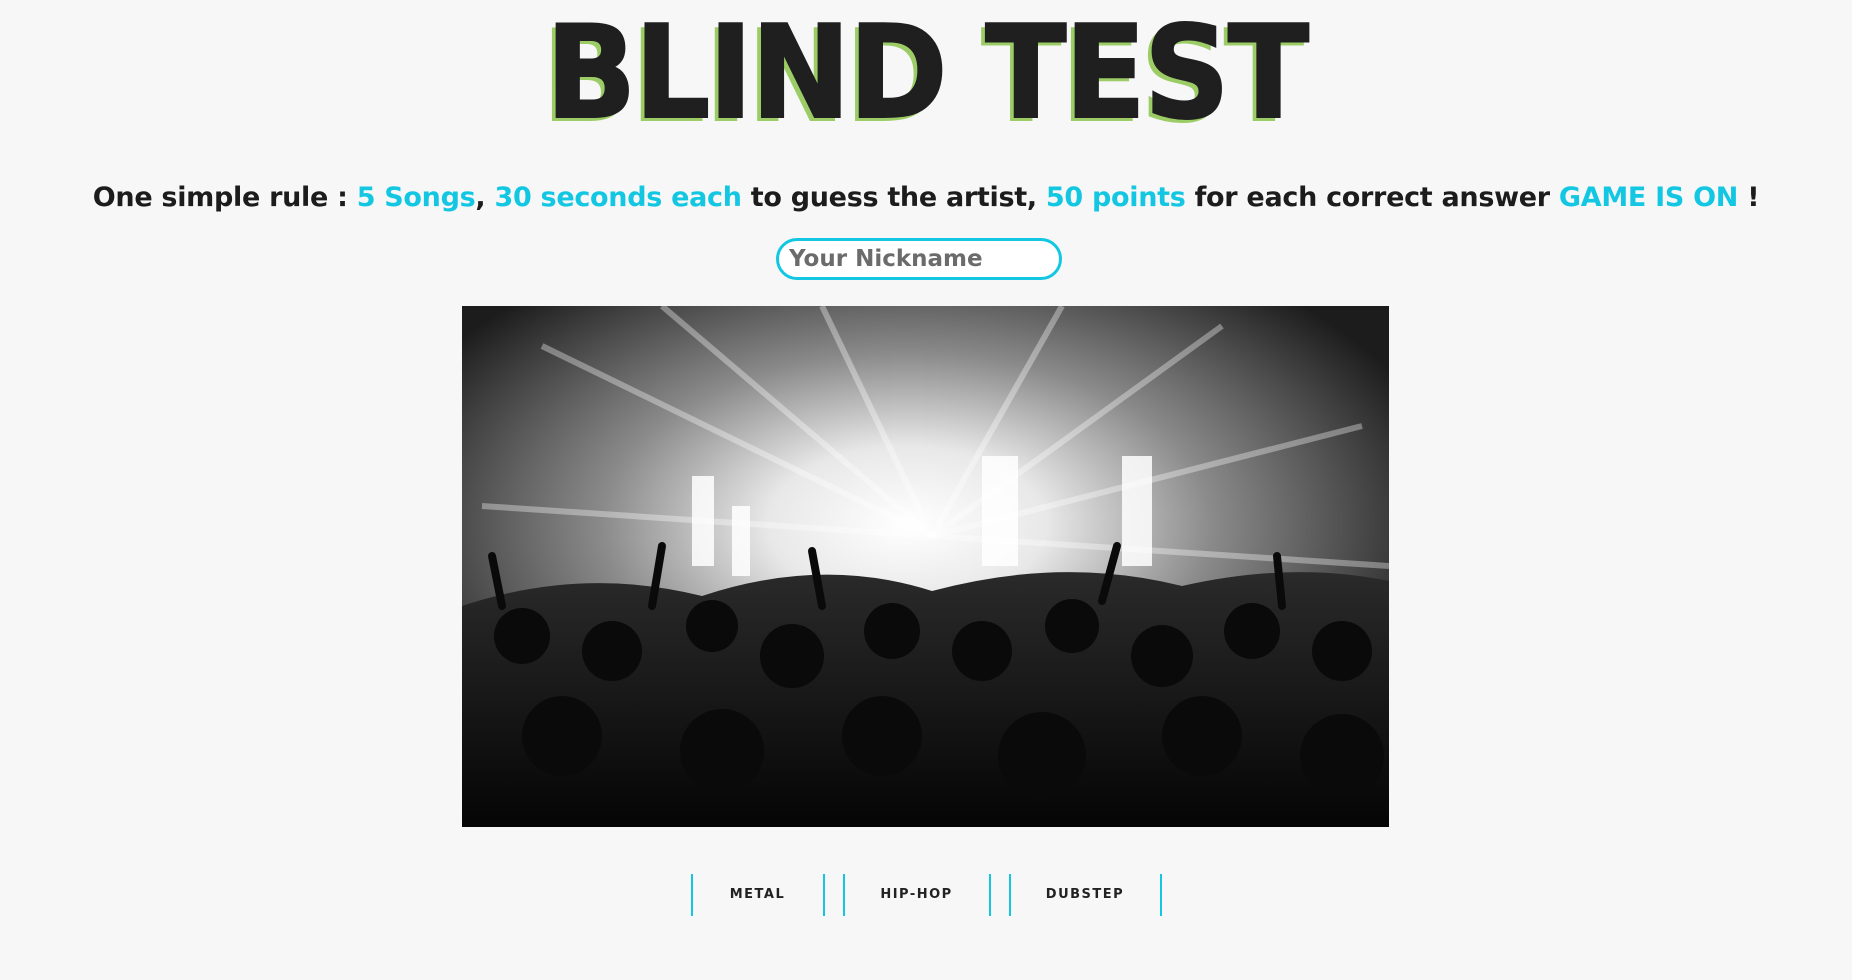 Image resolution: width=1852 pixels, height=980 pixels. I want to click on page-title: BLIND TEST, so click(926, 74).